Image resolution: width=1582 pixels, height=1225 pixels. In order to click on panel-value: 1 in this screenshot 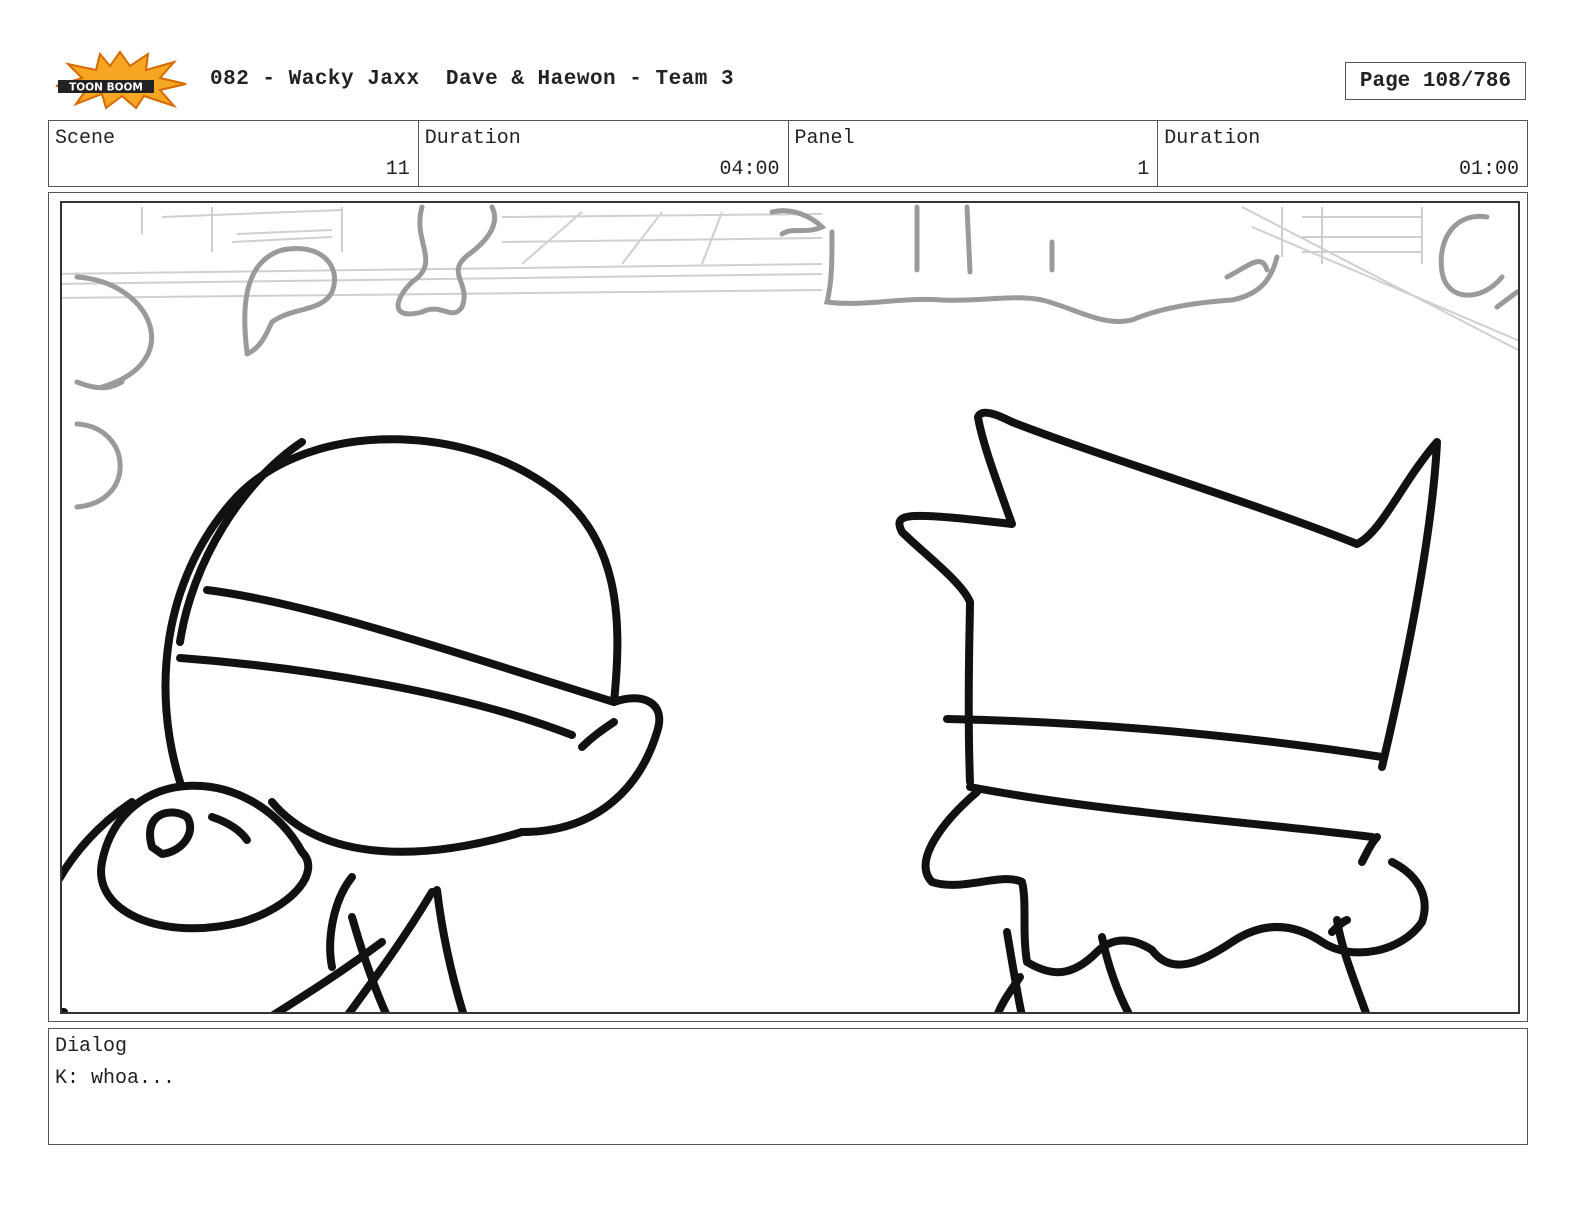, I will do `click(1143, 169)`.